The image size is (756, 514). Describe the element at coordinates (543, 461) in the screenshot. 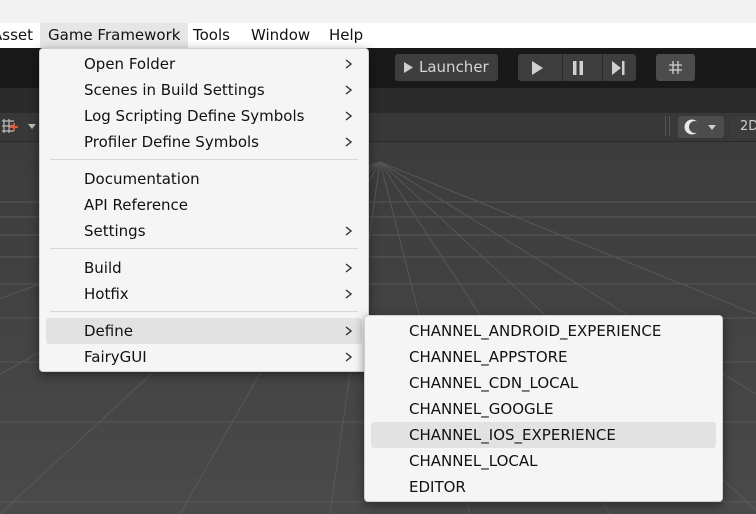

I see `define-item-channel-local: CHANNEL_LOCAL` at that location.